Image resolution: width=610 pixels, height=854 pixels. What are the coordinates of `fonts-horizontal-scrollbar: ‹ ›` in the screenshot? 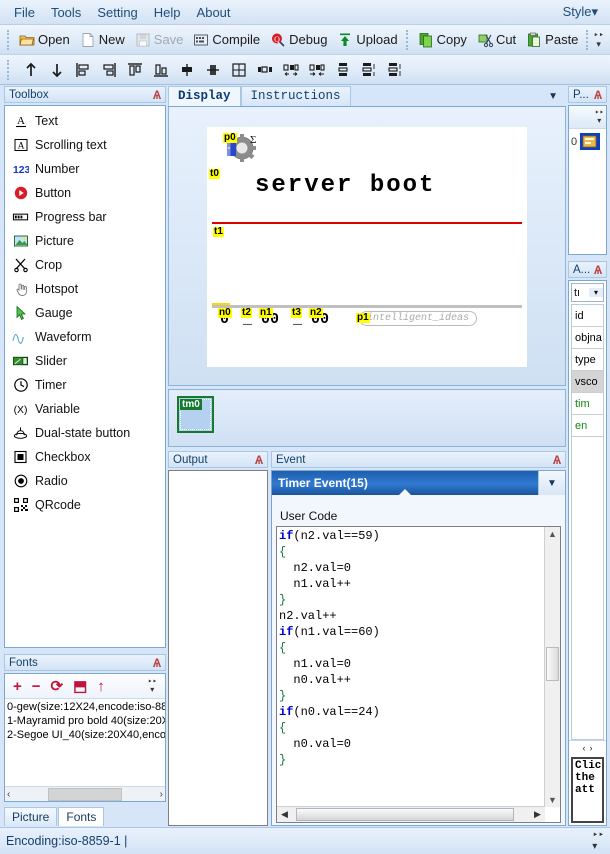 It's located at (85, 793).